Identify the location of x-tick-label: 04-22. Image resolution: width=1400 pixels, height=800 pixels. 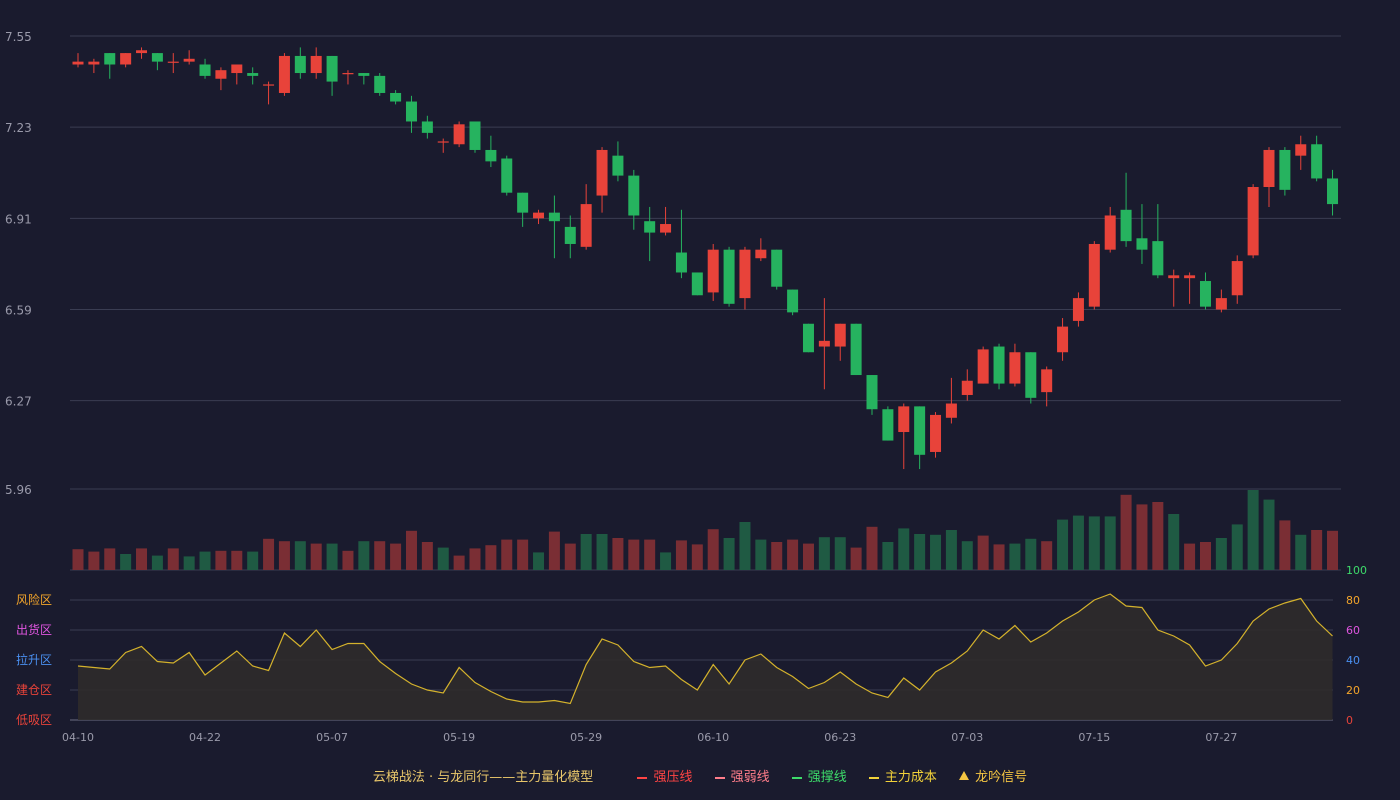
(205, 737).